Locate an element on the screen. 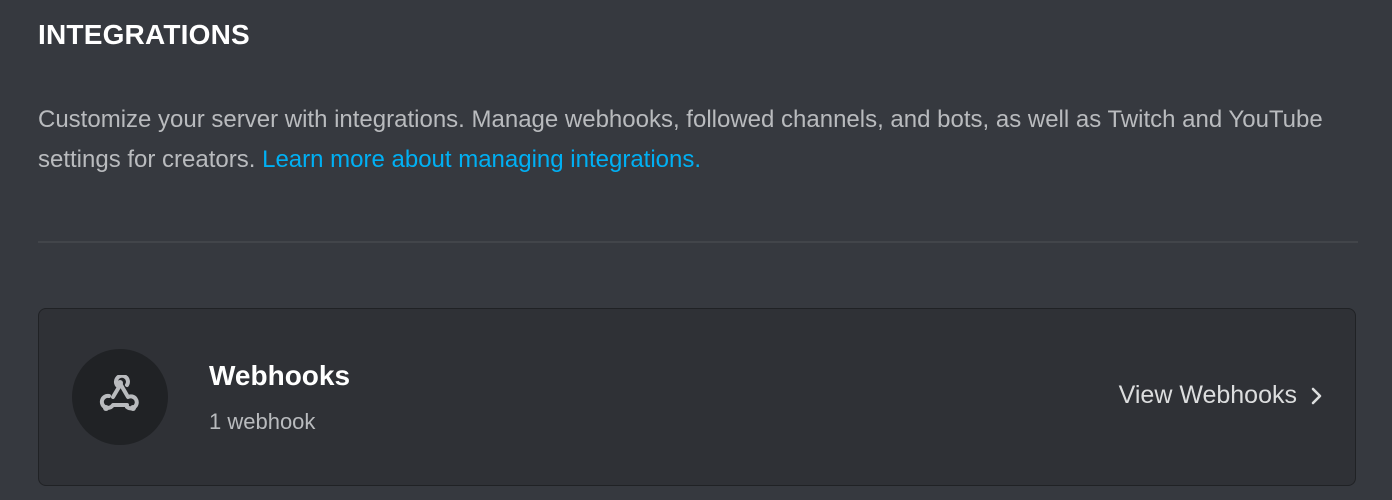  learn-more-link: Learn more about managing integrations. is located at coordinates (481, 159).